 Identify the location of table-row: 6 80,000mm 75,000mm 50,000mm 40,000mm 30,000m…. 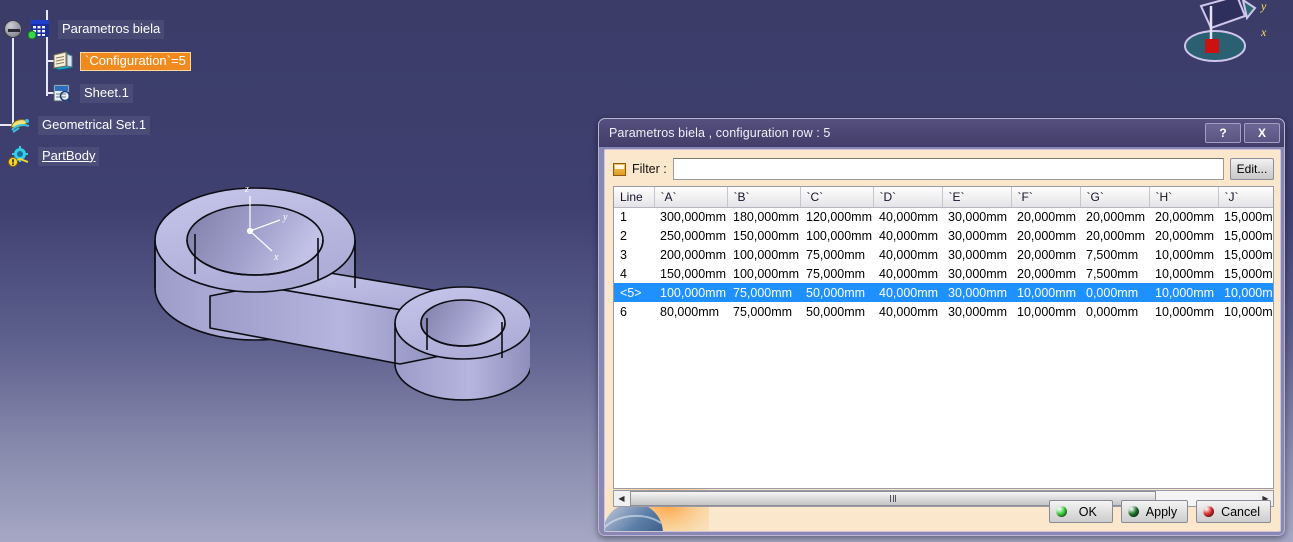
(943, 311).